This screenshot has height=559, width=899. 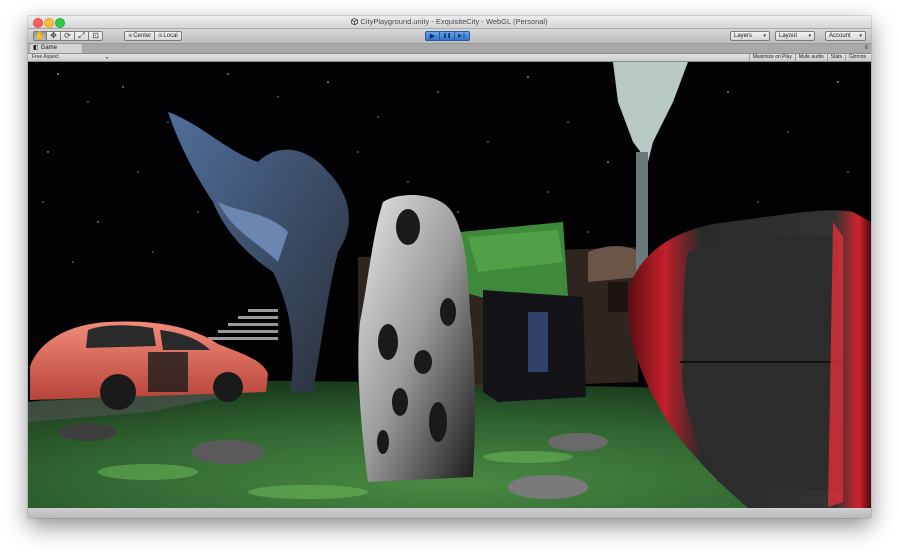 I want to click on tab-game: ◧ Game, so click(x=56, y=48).